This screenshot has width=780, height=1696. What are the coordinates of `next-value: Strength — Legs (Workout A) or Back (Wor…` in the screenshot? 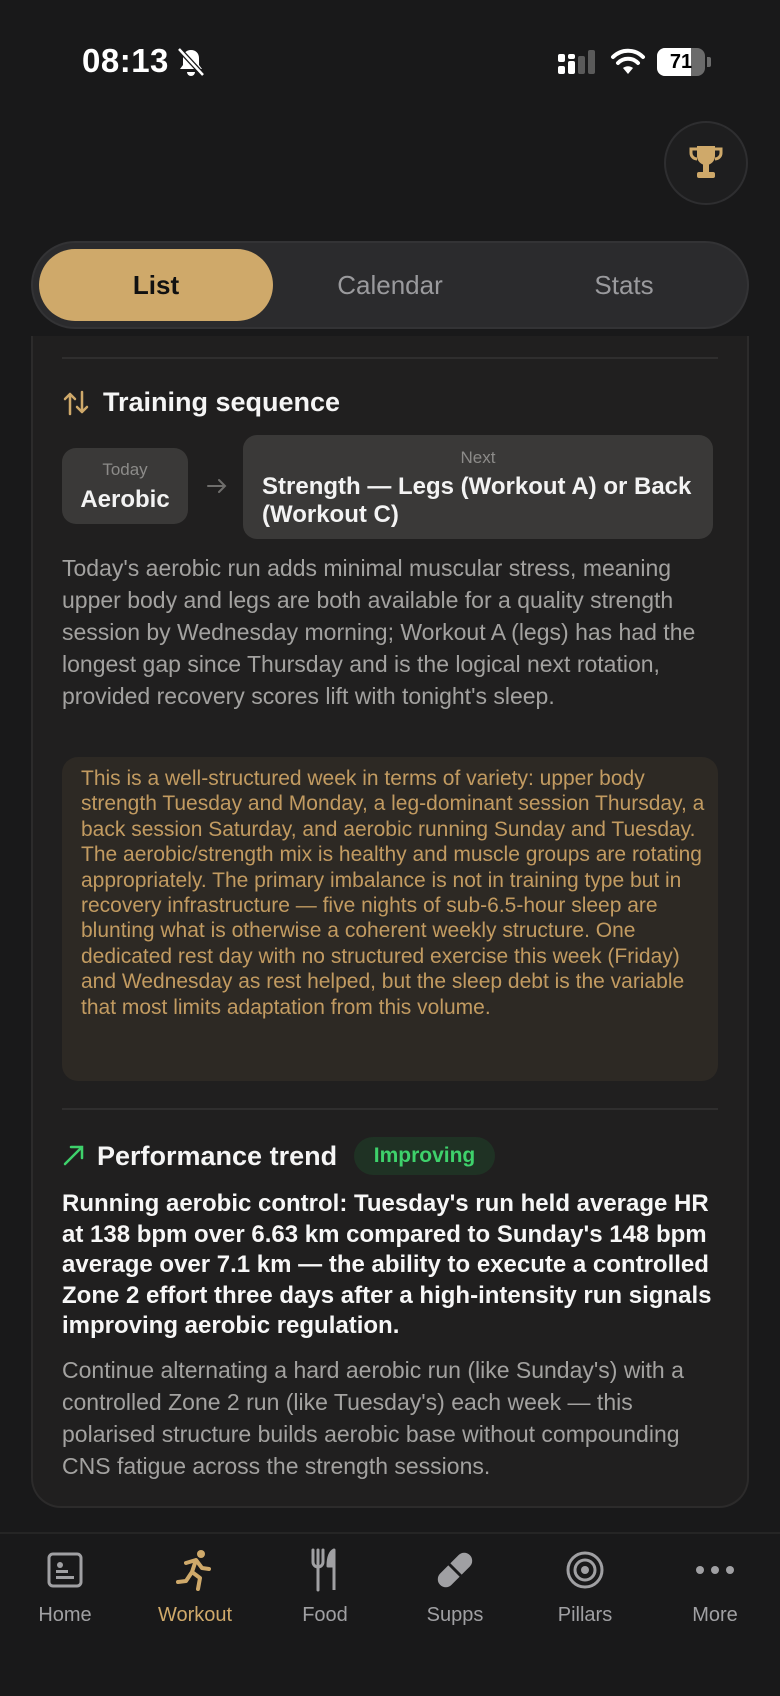 It's located at (477, 500).